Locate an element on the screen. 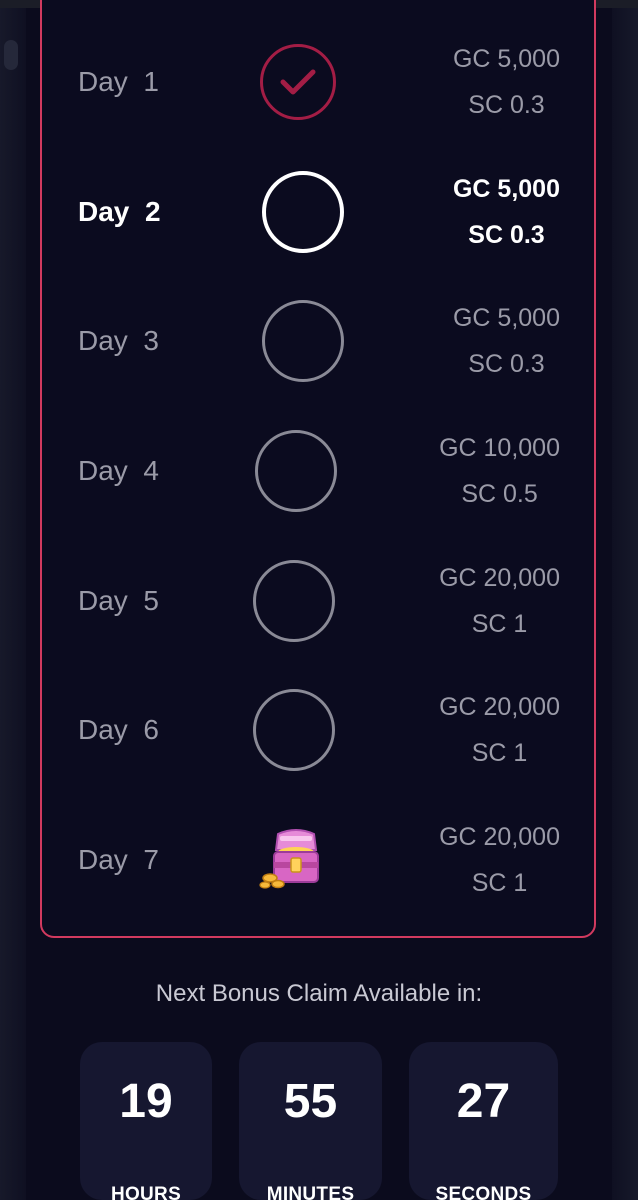  day-label: Day 2 is located at coordinates (119, 211).